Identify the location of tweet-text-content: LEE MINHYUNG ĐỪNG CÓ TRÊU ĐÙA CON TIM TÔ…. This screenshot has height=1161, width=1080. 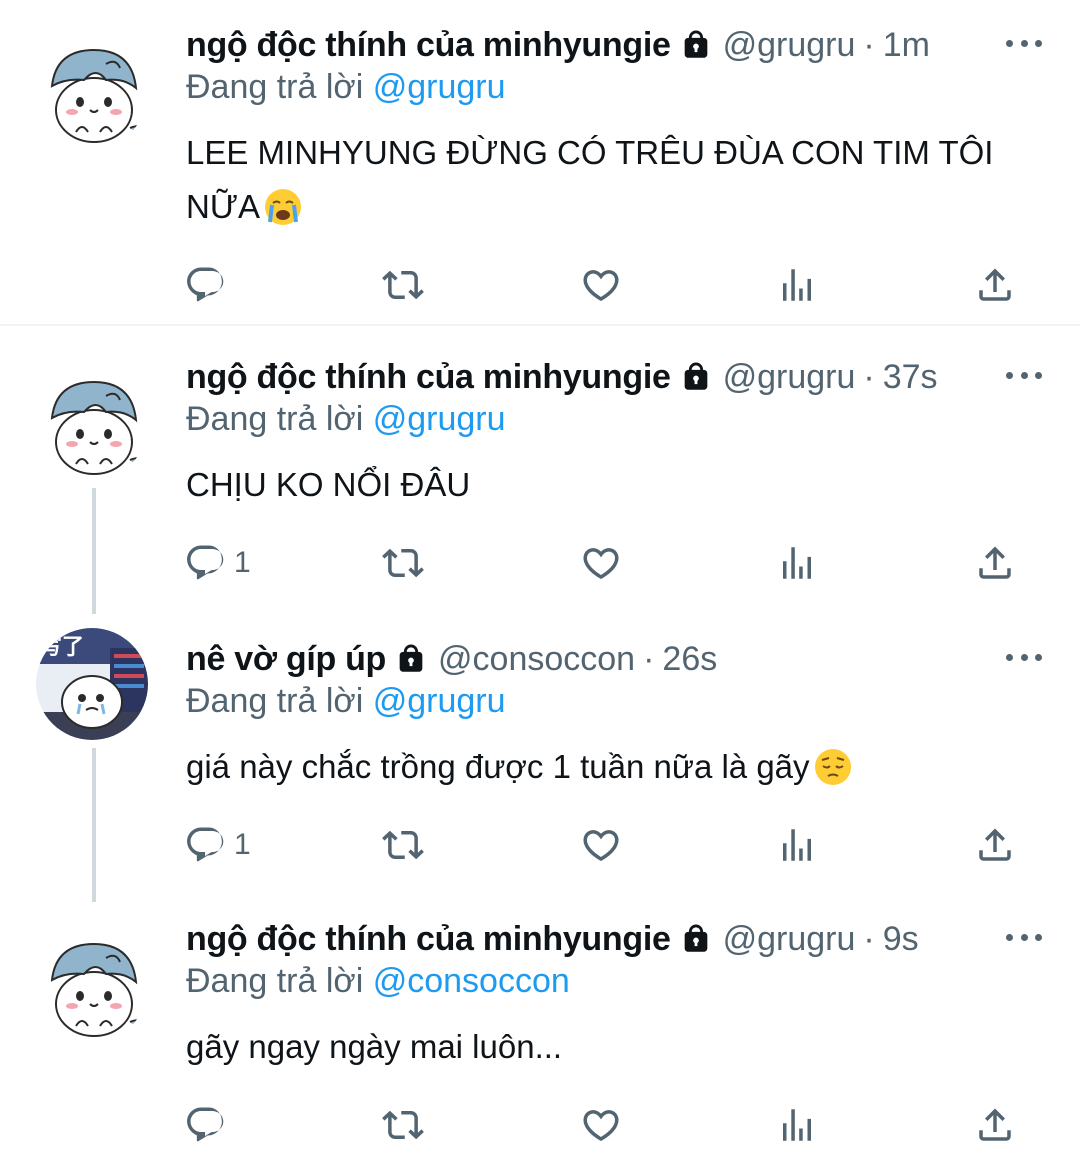
(590, 179).